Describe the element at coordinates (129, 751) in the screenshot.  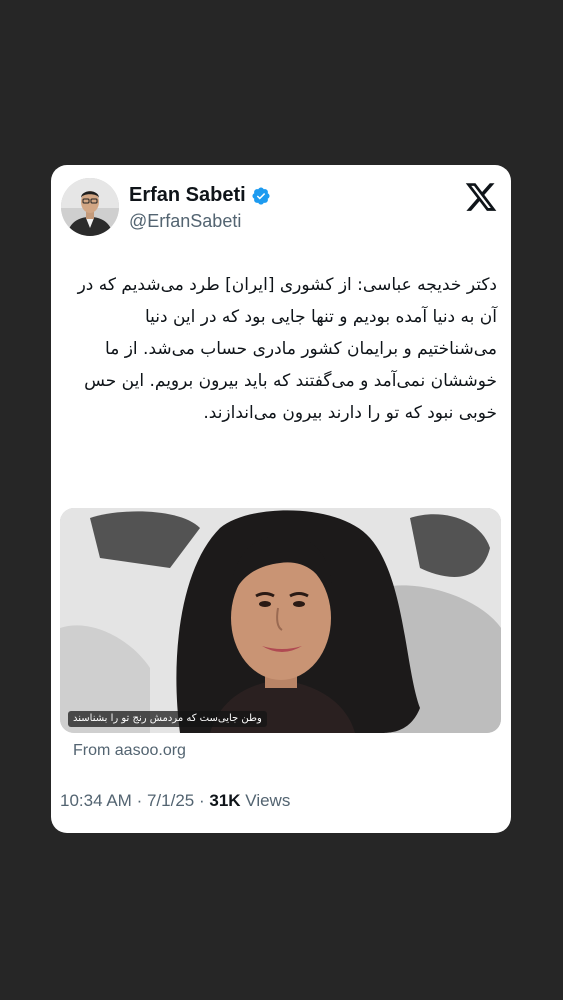
I see `link-source: From aasoo.org` at that location.